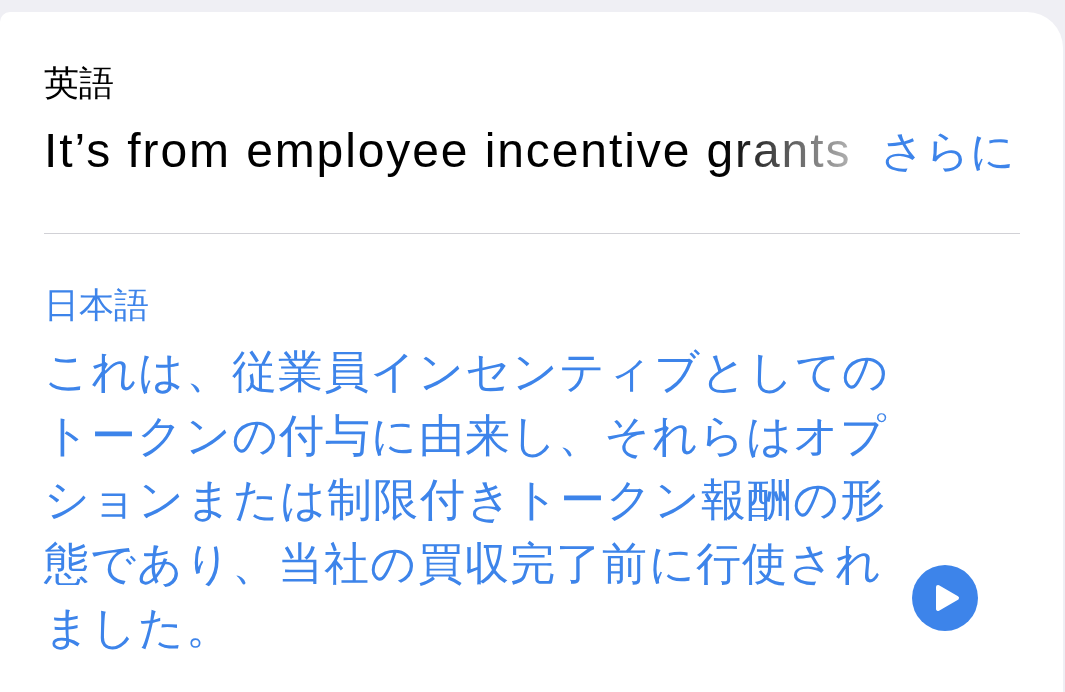  I want to click on target-language-label: 日本語, so click(96, 305).